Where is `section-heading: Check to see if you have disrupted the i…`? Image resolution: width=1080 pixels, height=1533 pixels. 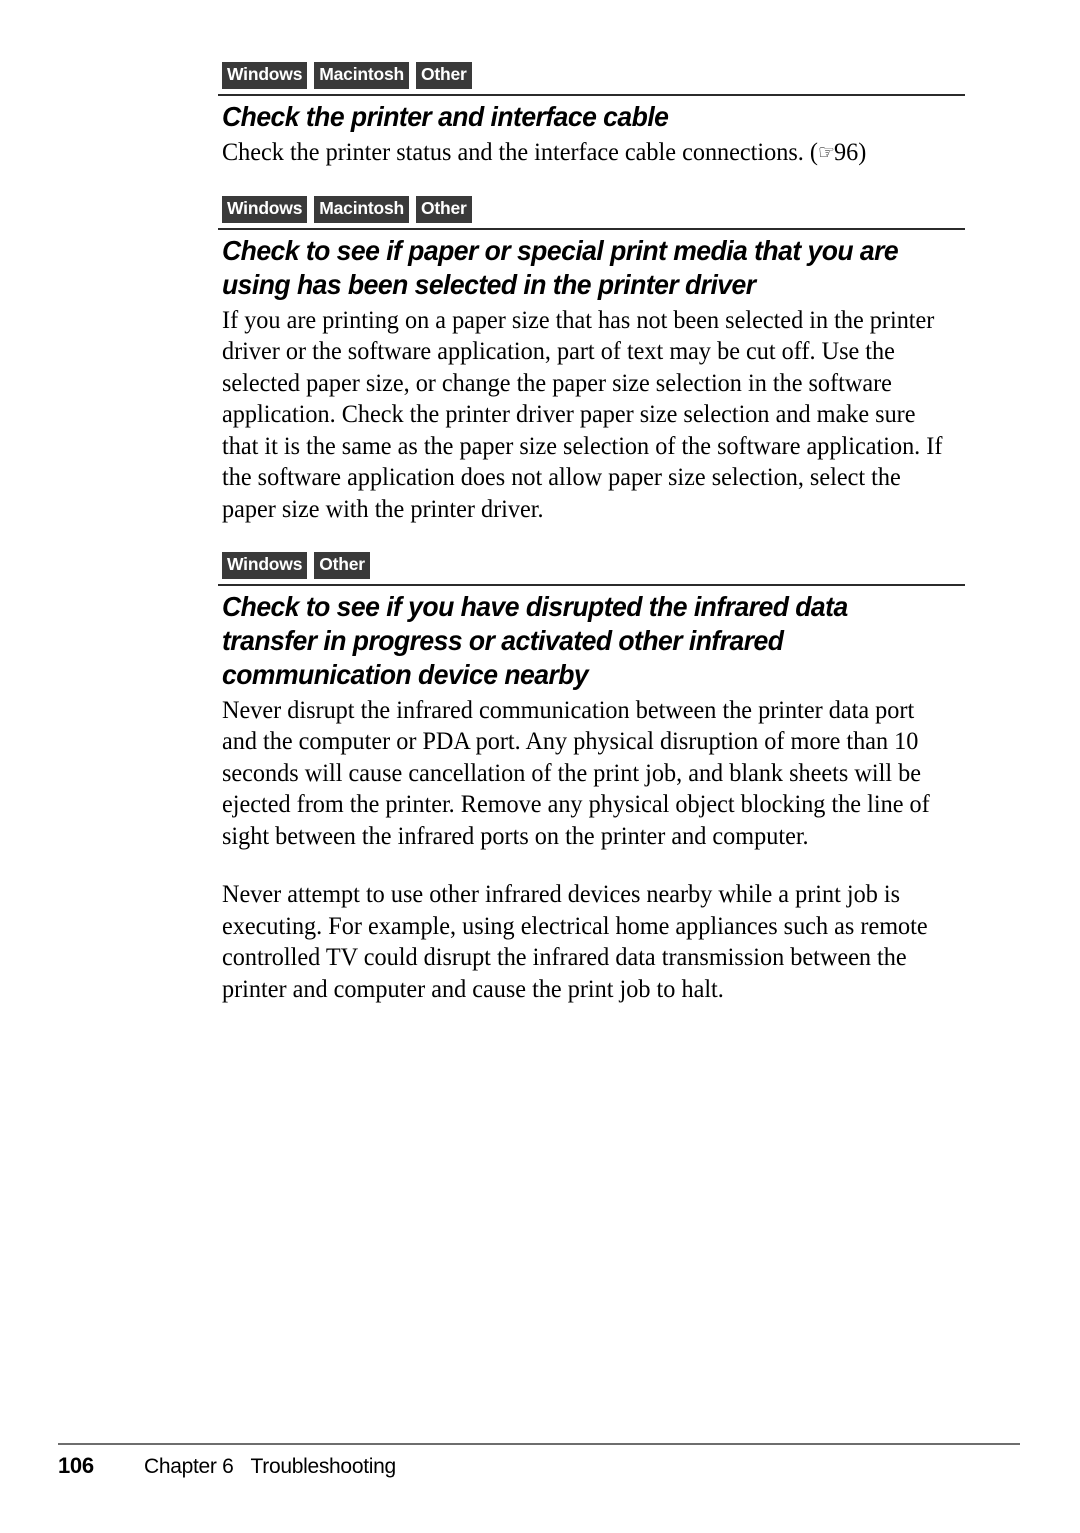
section-heading: Check to see if you have disrupted the i… is located at coordinates (535, 640).